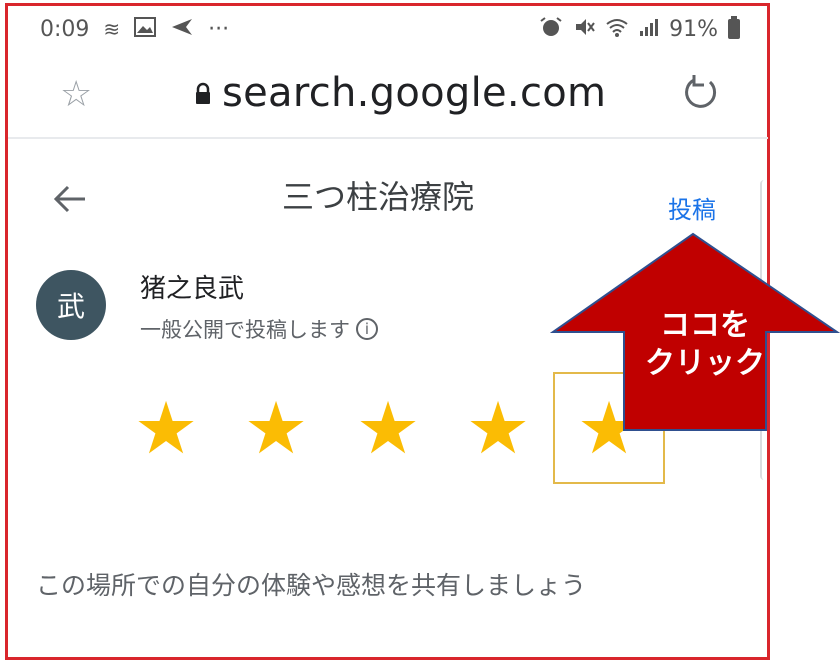 This screenshot has height=666, width=840. I want to click on battery-level: 91%, so click(693, 29).